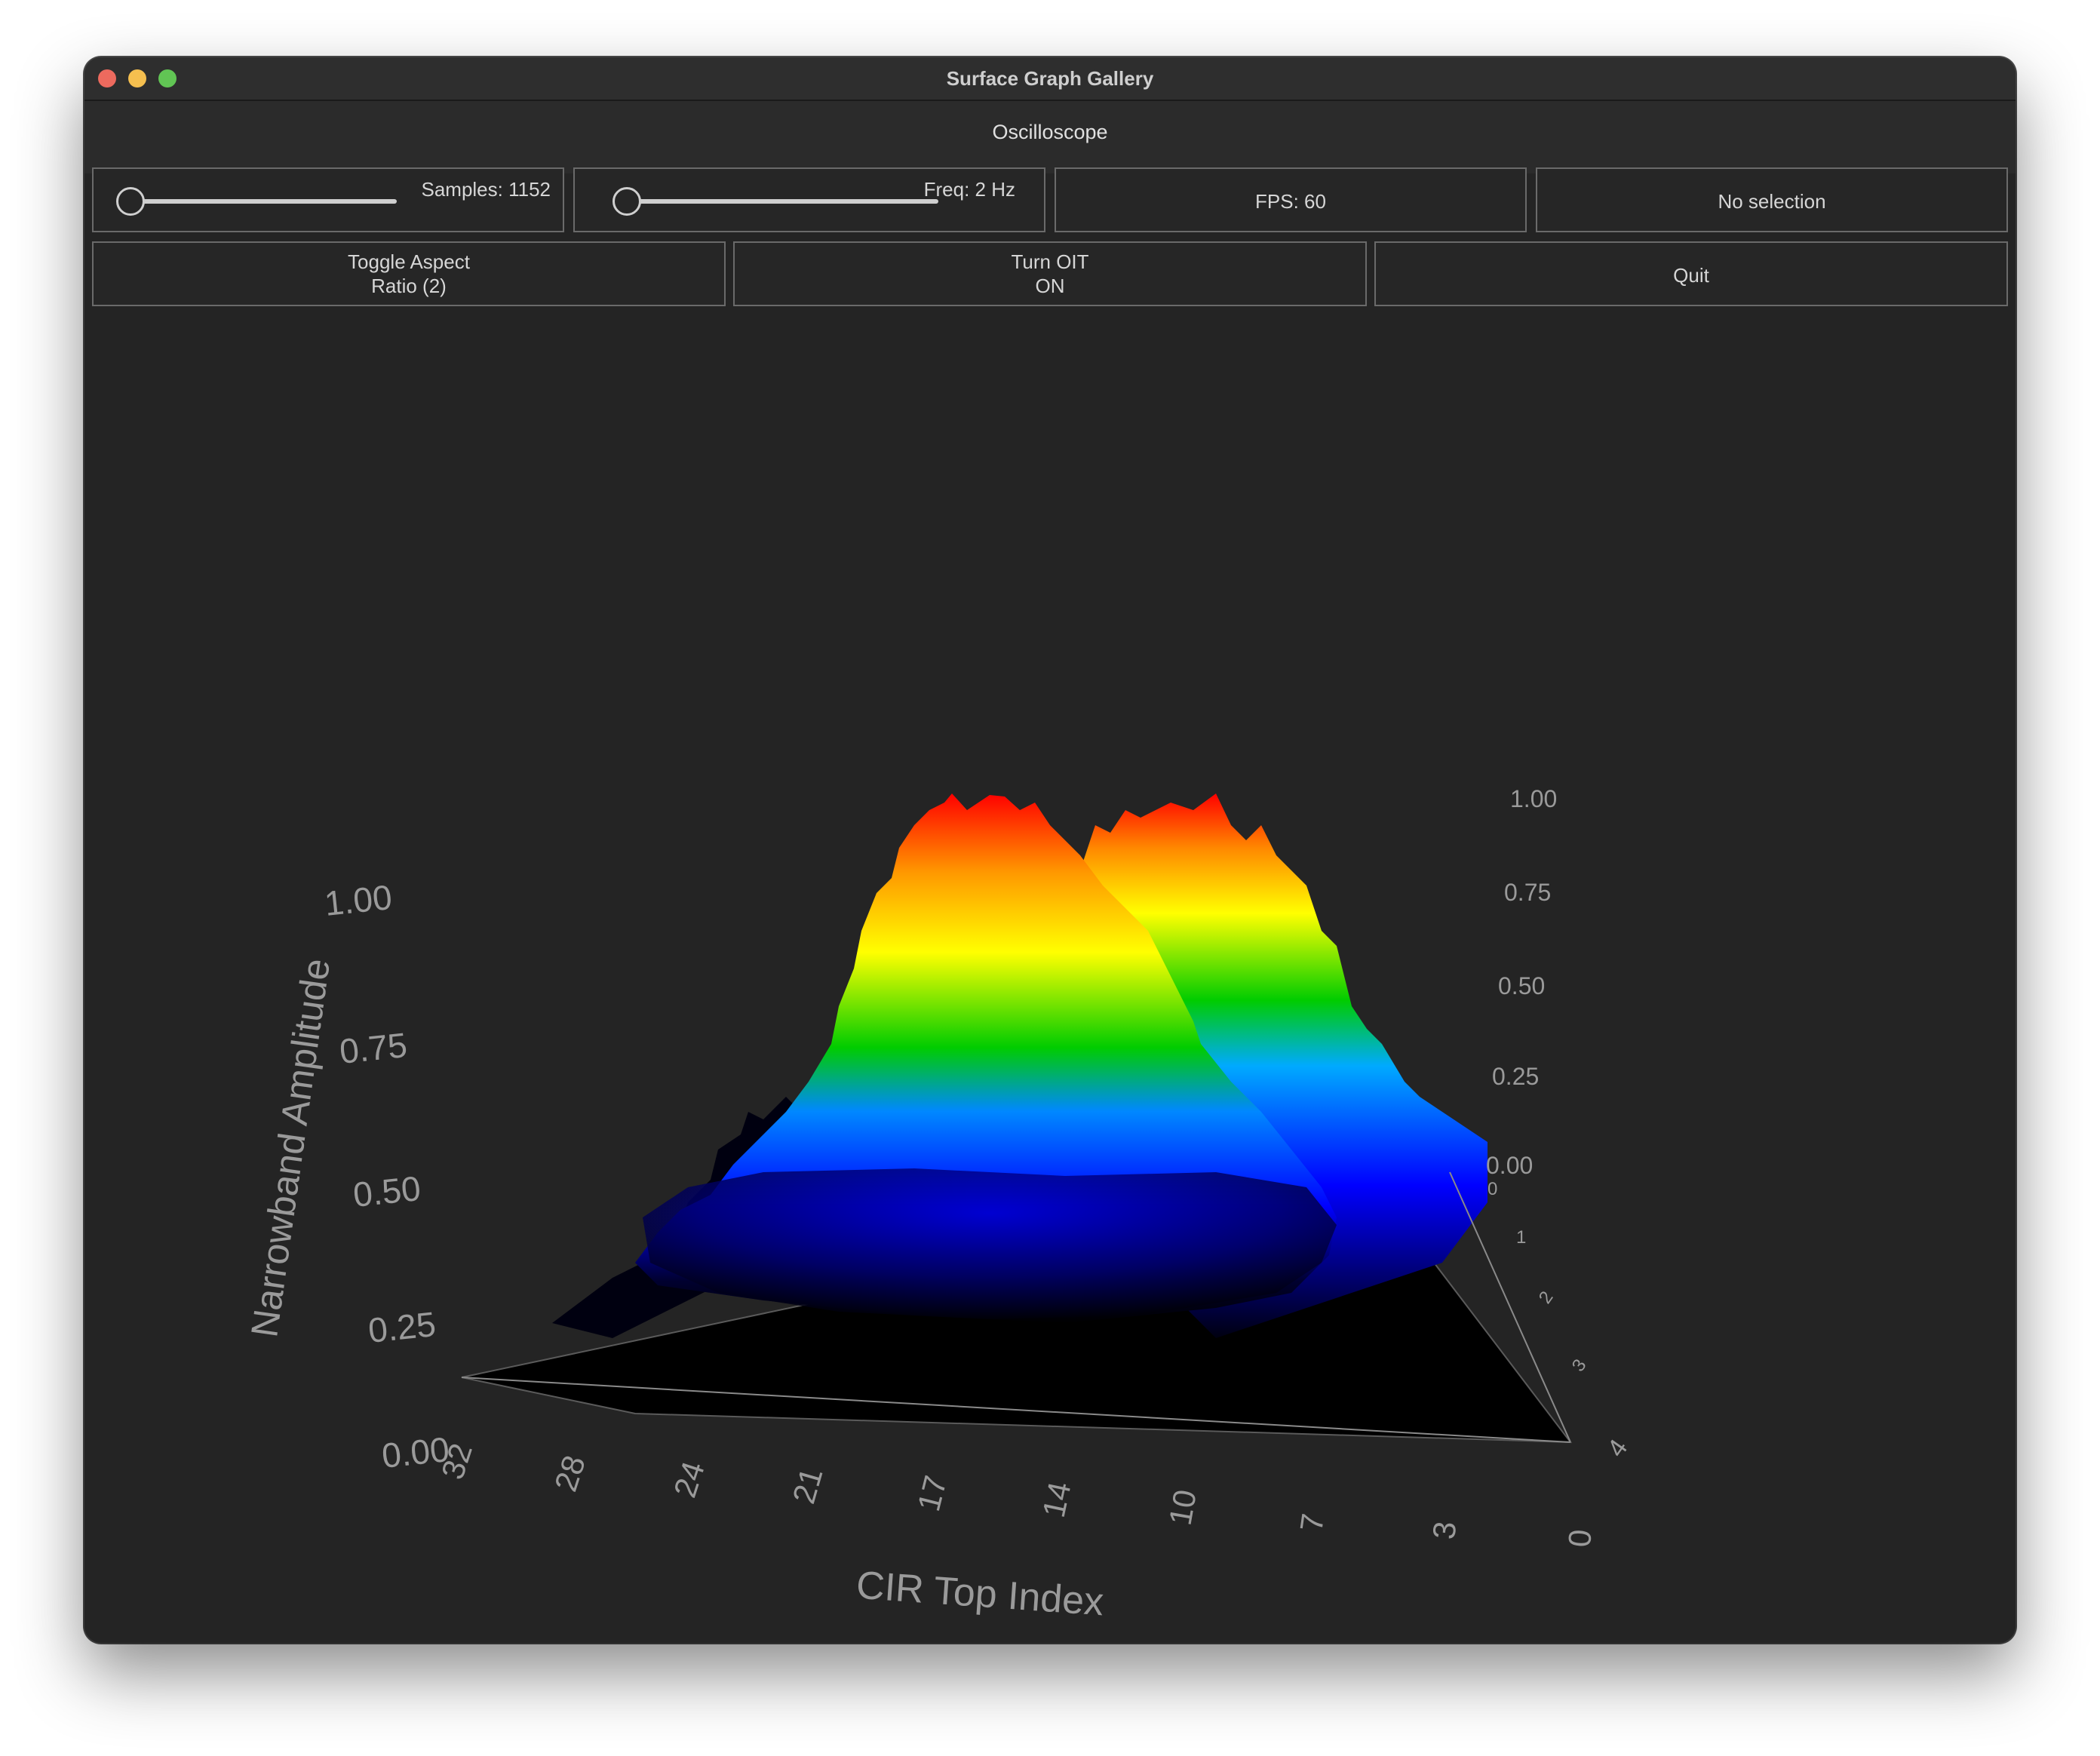  What do you see at coordinates (776, 201) in the screenshot?
I see `freq-slider-track` at bounding box center [776, 201].